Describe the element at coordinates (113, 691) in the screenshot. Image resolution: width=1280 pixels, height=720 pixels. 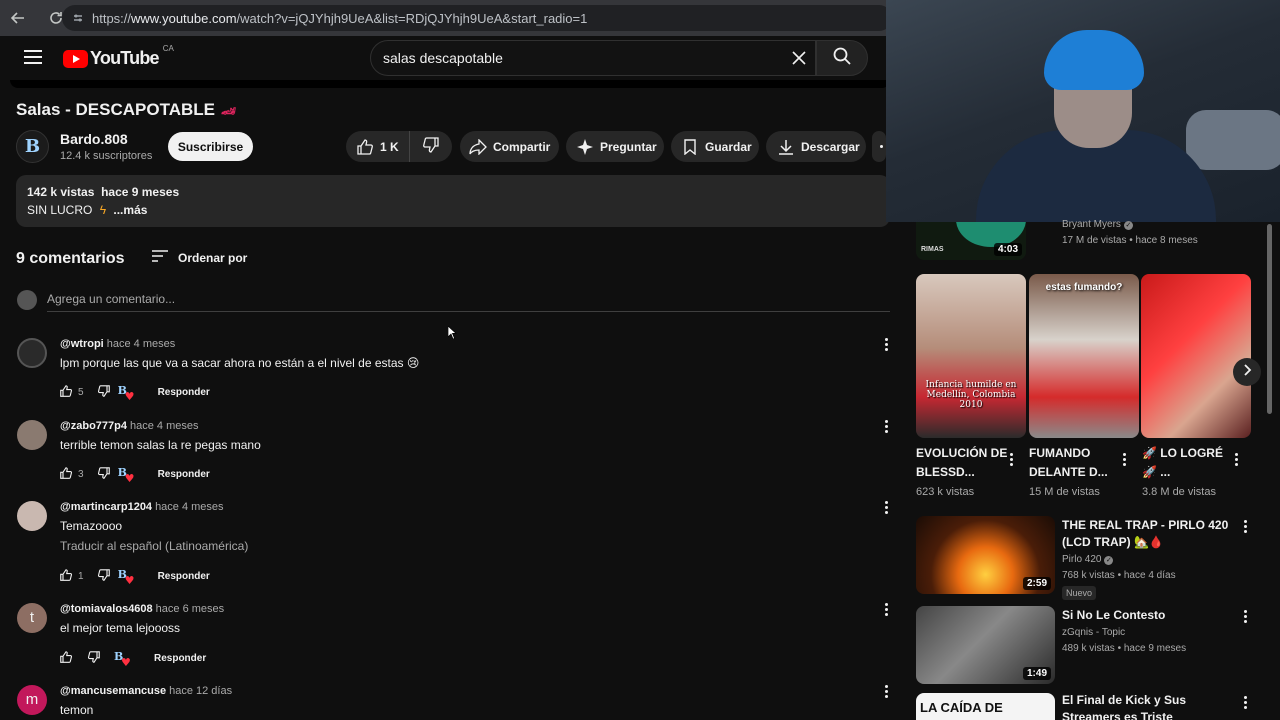
I see `commenter-handle: @mancusemancuse` at that location.